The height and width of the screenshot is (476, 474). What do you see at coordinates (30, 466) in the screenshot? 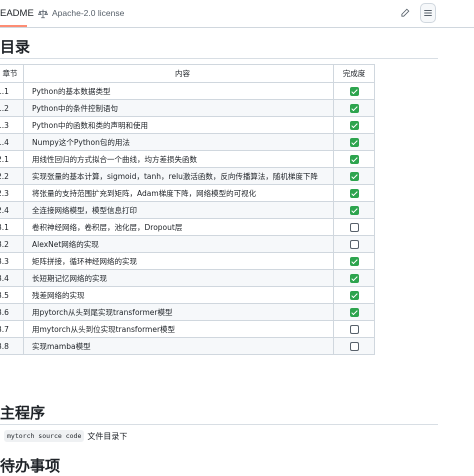
I see `todo-heading: 待办事项` at bounding box center [30, 466].